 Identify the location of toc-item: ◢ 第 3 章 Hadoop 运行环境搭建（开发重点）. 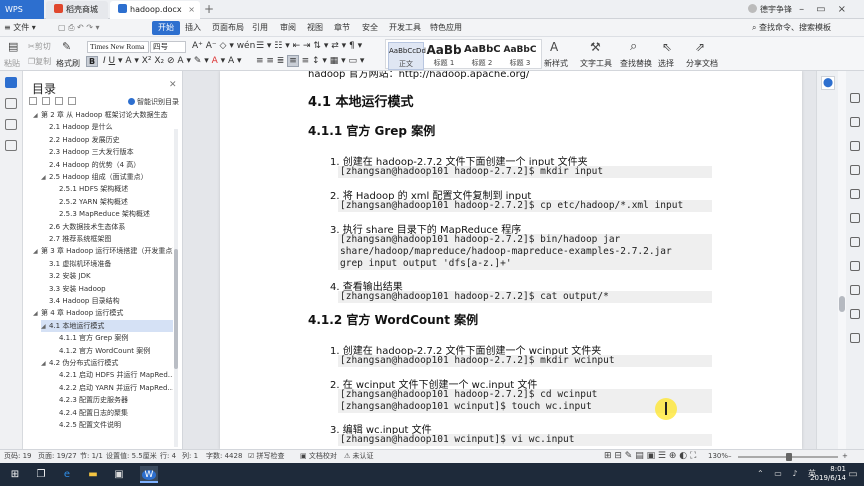
(103, 251).